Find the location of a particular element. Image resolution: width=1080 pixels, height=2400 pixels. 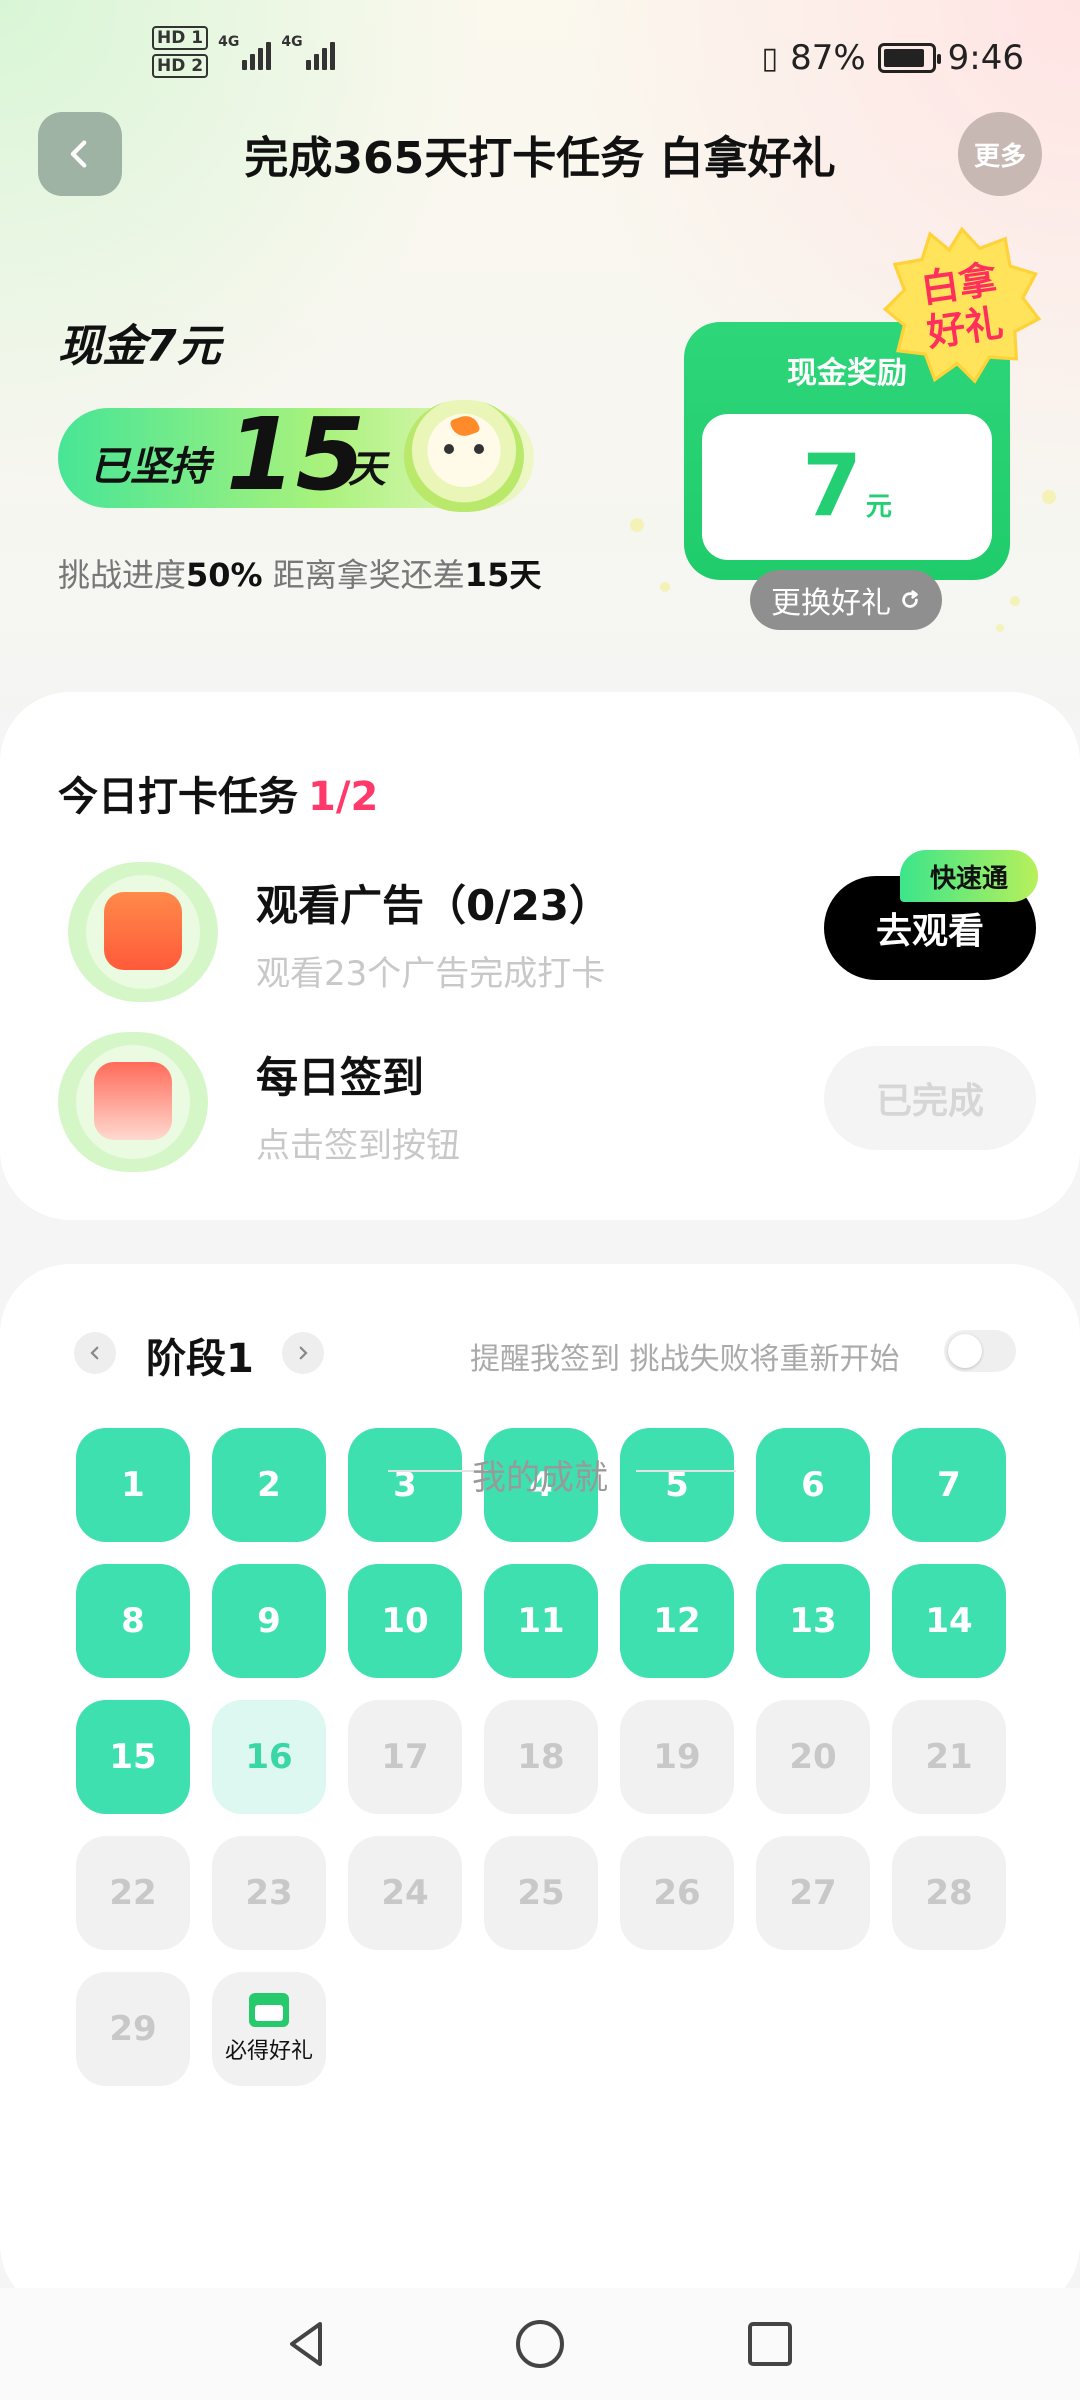

day-cell: 14 is located at coordinates (949, 1621).